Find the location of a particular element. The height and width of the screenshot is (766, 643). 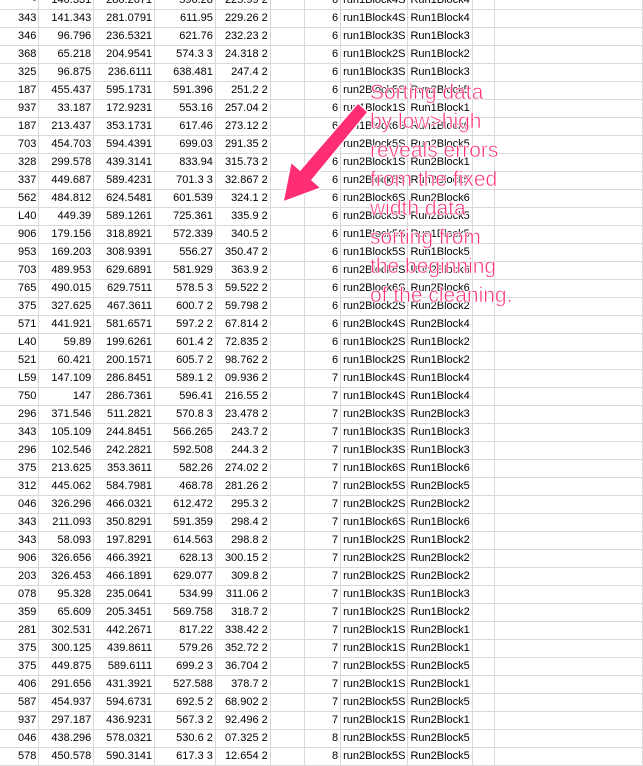

table-cell: 291.35 2 is located at coordinates (243, 144).